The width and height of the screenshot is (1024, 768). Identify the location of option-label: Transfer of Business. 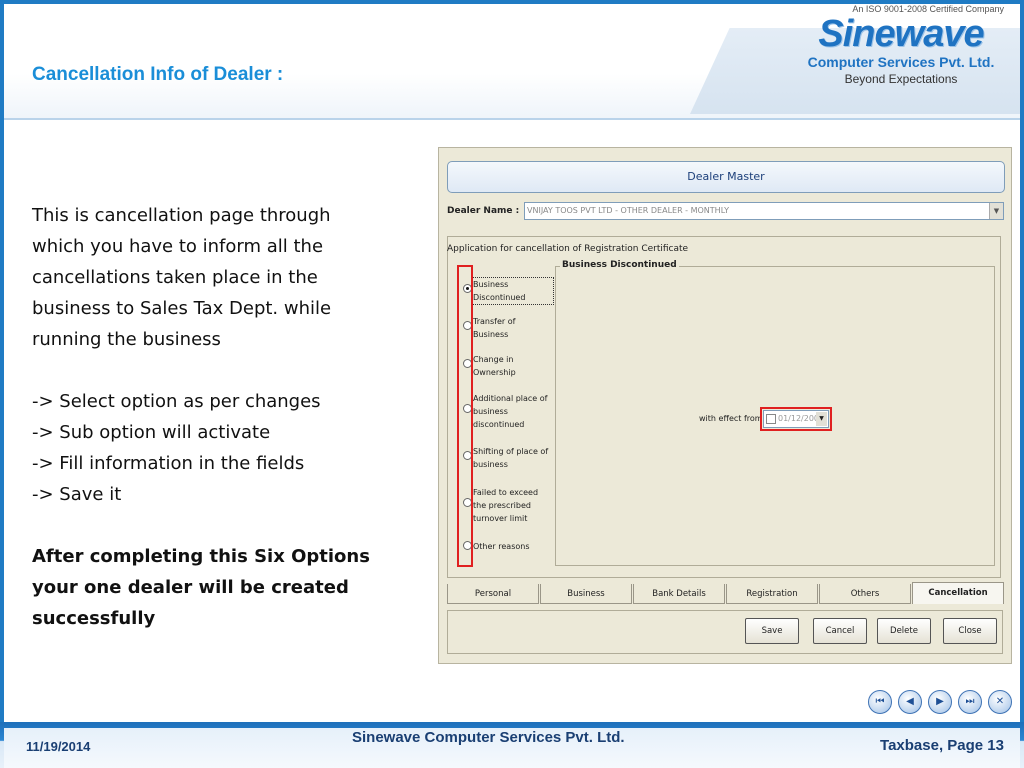
(494, 328).